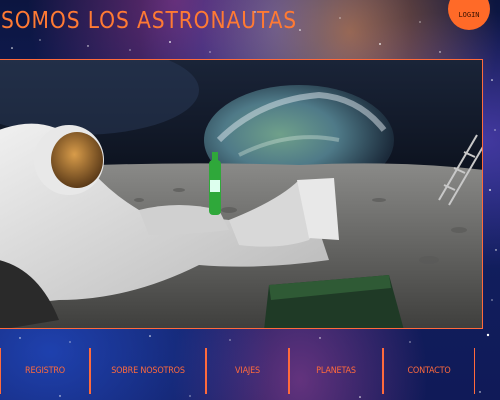  What do you see at coordinates (149, 21) in the screenshot?
I see `site-title: SOMOS LOS ASTRONAUTAS` at bounding box center [149, 21].